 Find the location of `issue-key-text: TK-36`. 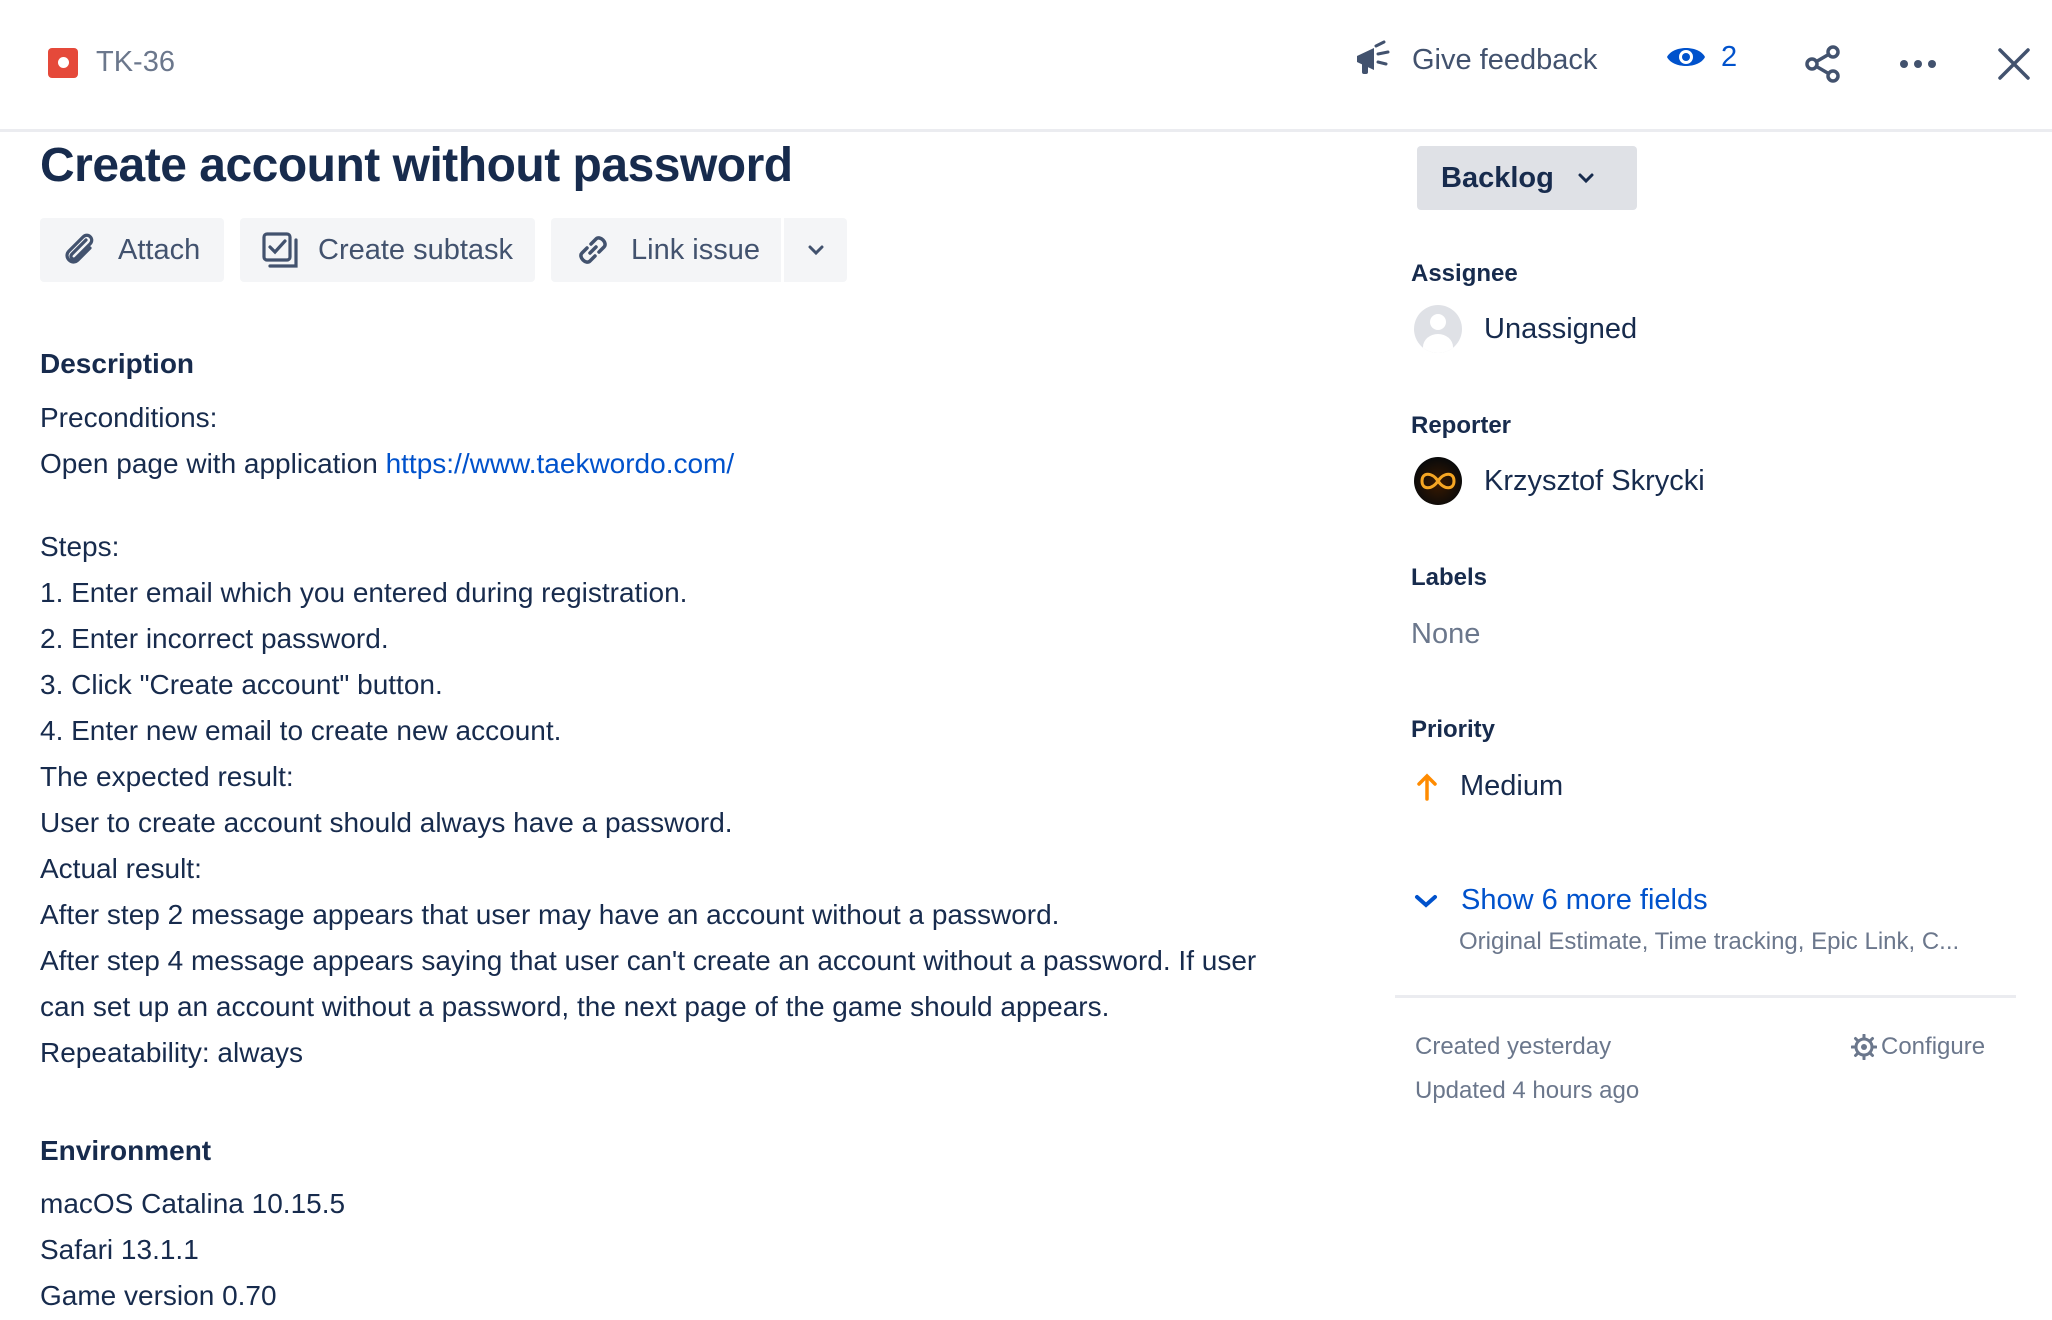

issue-key-text: TK-36 is located at coordinates (135, 62).